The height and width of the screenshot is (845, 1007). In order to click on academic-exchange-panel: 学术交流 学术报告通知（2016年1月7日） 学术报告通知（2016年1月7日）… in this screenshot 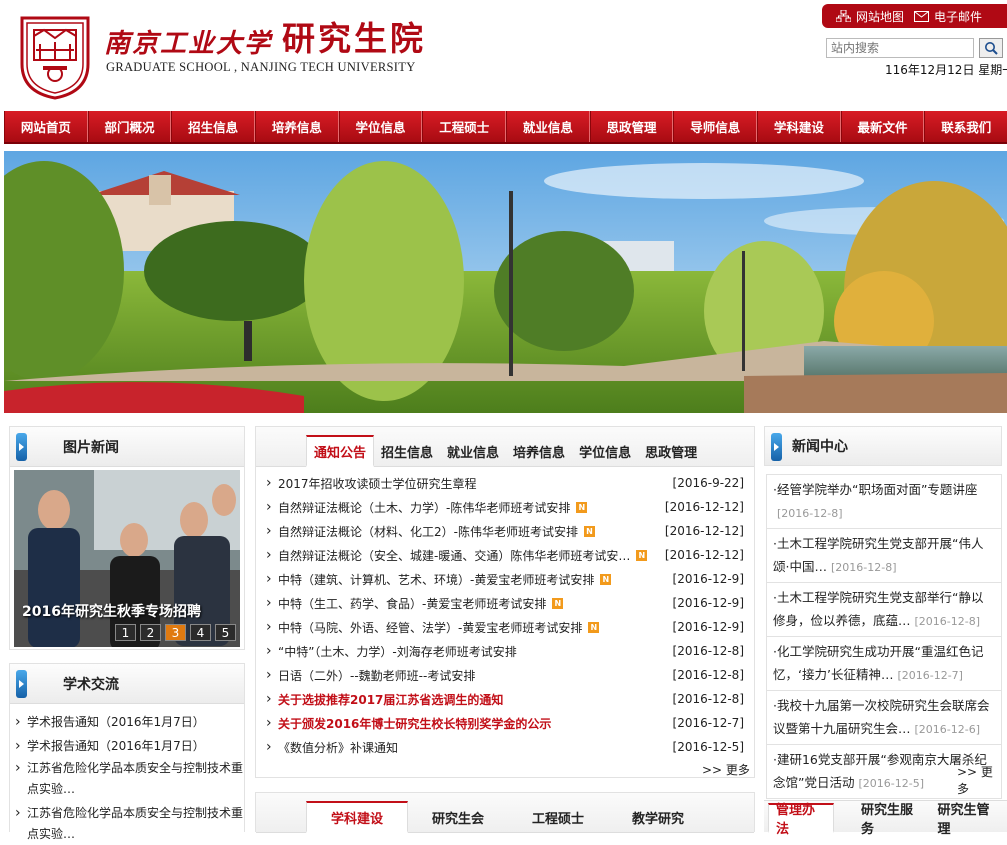, I will do `click(127, 747)`.